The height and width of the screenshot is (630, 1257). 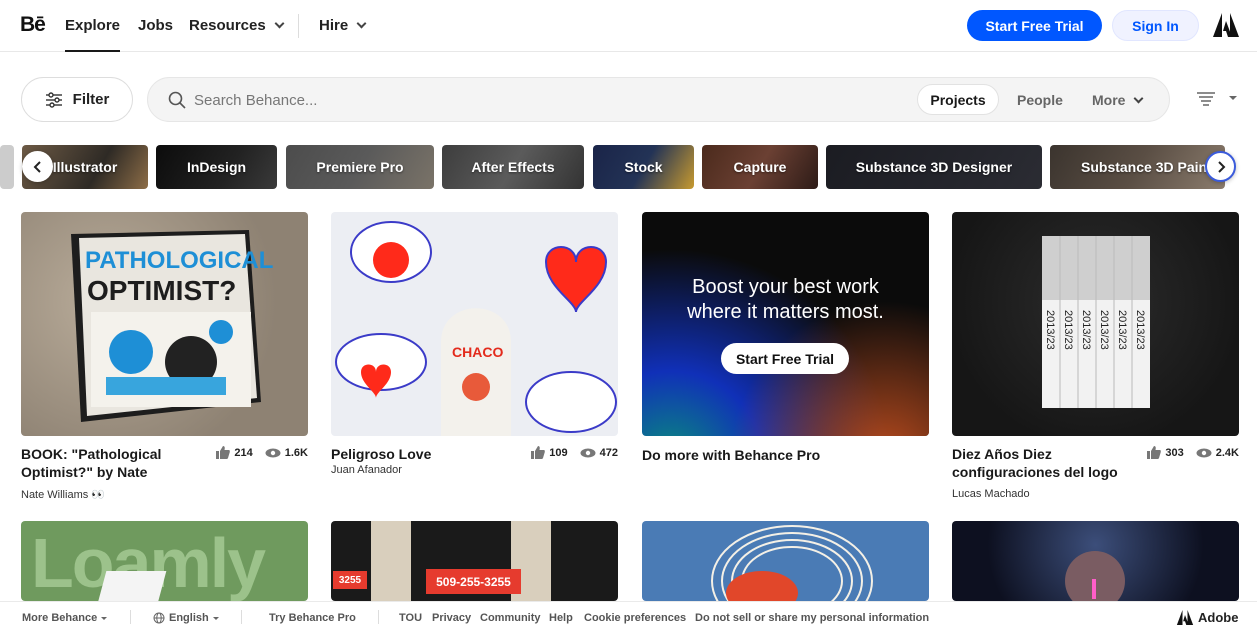 I want to click on tab-people: People, so click(x=1040, y=100).